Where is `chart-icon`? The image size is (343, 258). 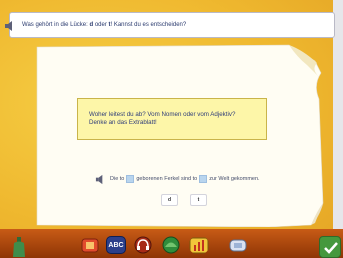 chart-icon is located at coordinates (199, 245).